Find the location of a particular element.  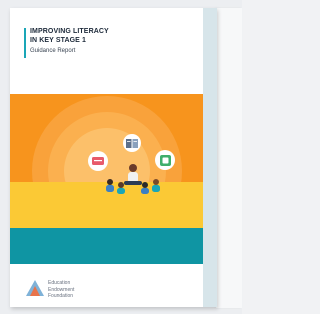

publisher-line-3: Foundation is located at coordinates (61, 296).